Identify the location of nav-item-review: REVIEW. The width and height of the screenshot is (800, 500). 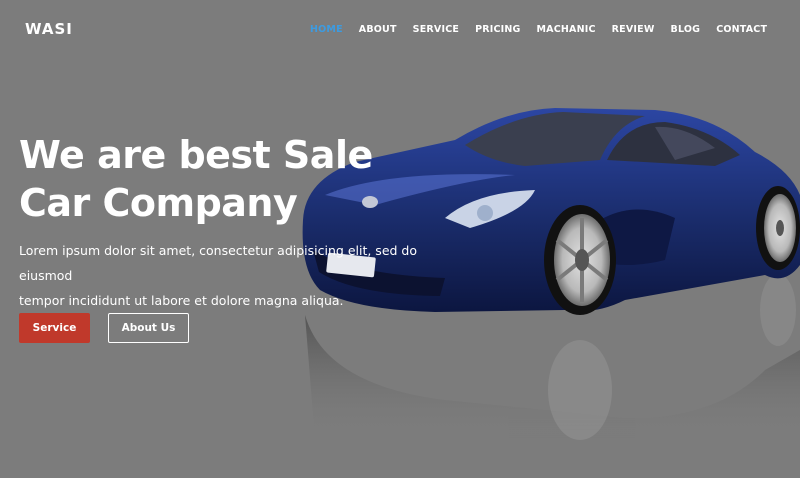
(633, 29).